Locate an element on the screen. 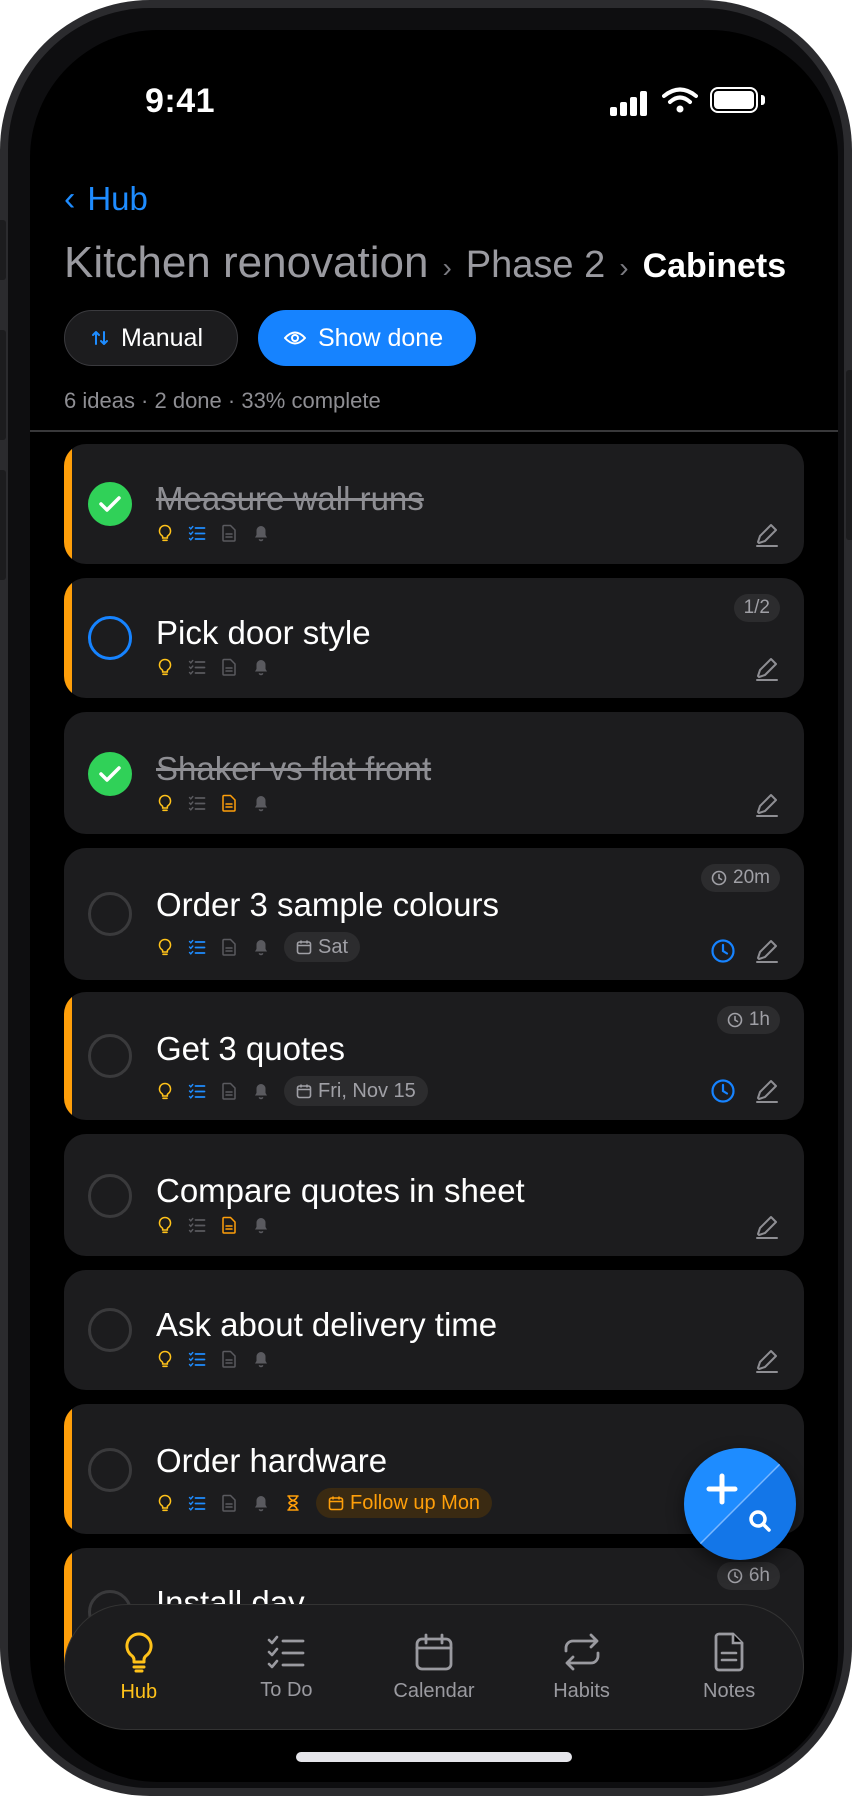  back-button: ‹ Hub is located at coordinates (106, 199).